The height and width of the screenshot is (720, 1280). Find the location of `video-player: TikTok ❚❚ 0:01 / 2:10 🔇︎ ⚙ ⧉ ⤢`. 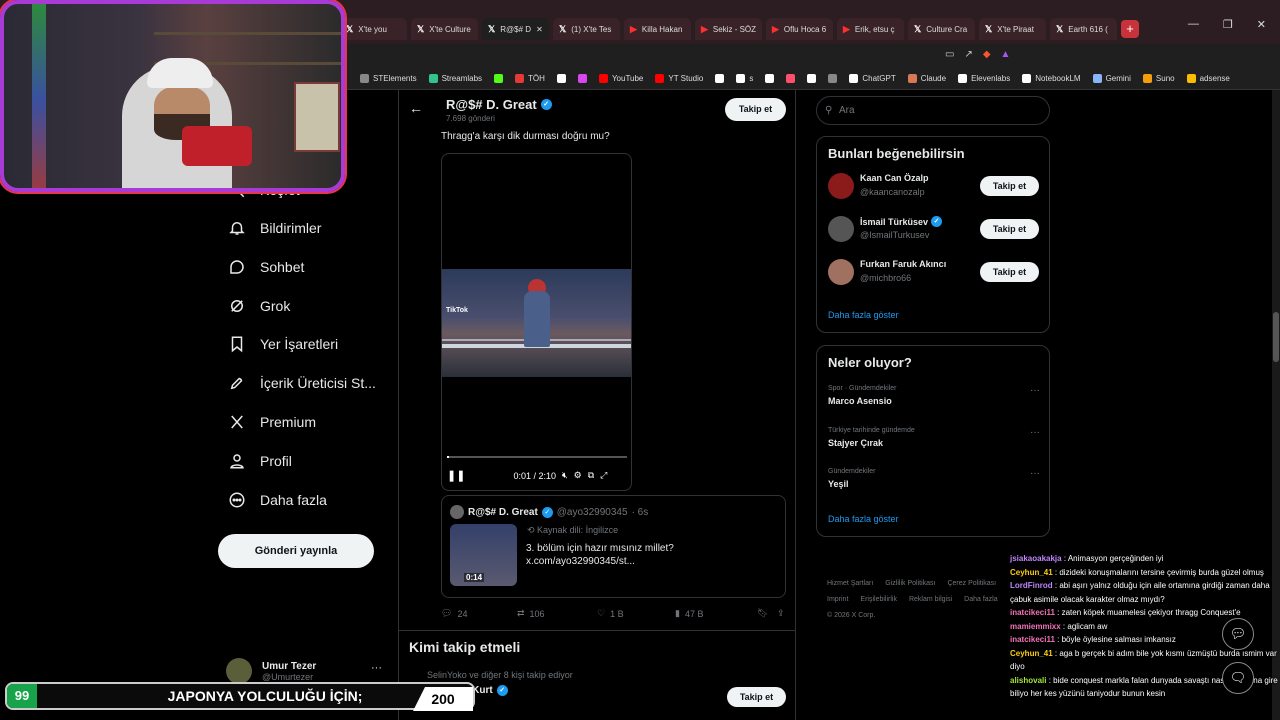

video-player: TikTok ❚❚ 0:01 / 2:10 🔇︎ ⚙ ⧉ ⤢ is located at coordinates (536, 322).